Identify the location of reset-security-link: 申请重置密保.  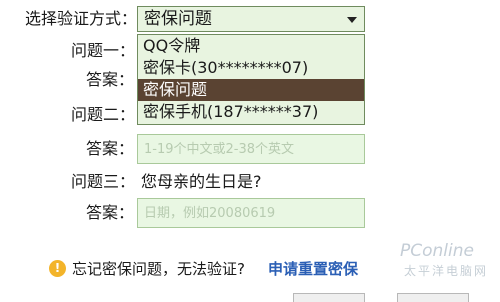
(313, 269).